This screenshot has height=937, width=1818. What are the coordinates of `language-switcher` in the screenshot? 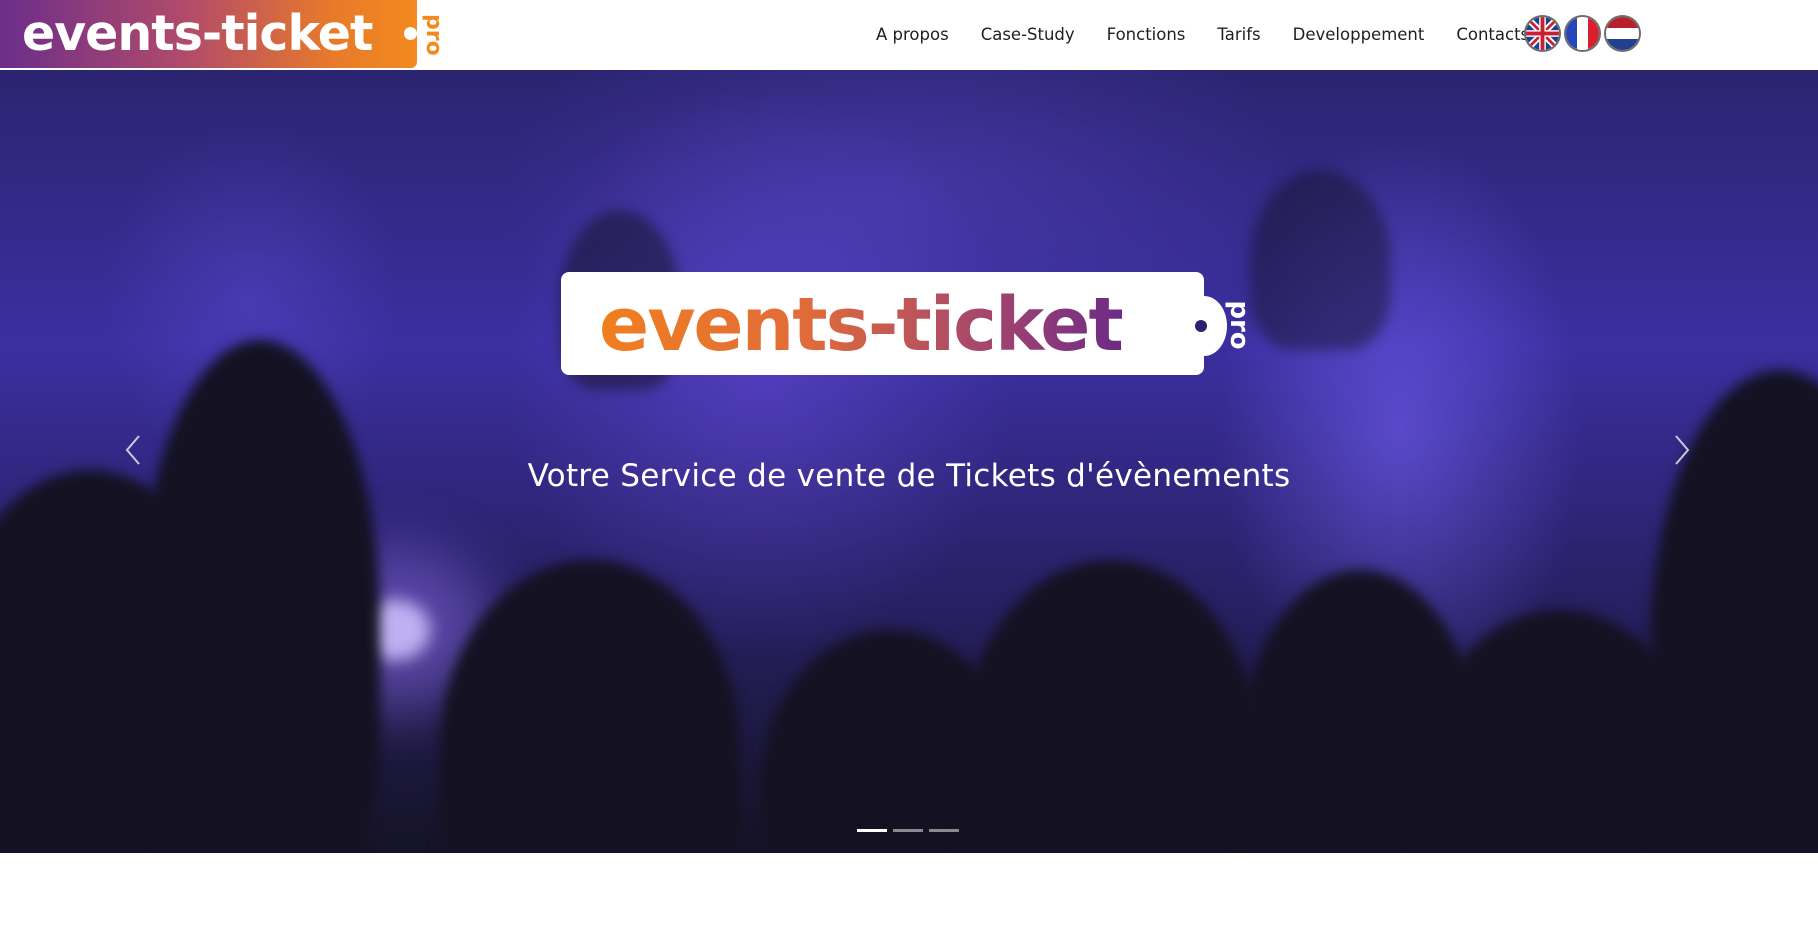 It's located at (1582, 33).